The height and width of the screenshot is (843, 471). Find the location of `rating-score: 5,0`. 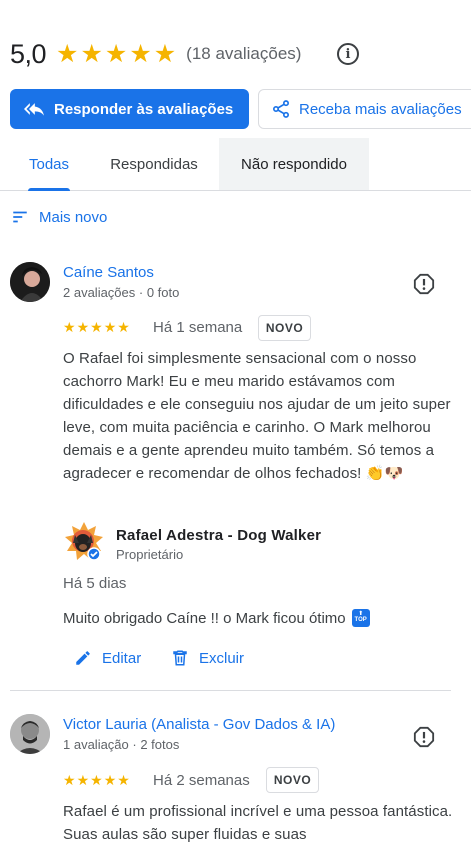

rating-score: 5,0 is located at coordinates (28, 53).